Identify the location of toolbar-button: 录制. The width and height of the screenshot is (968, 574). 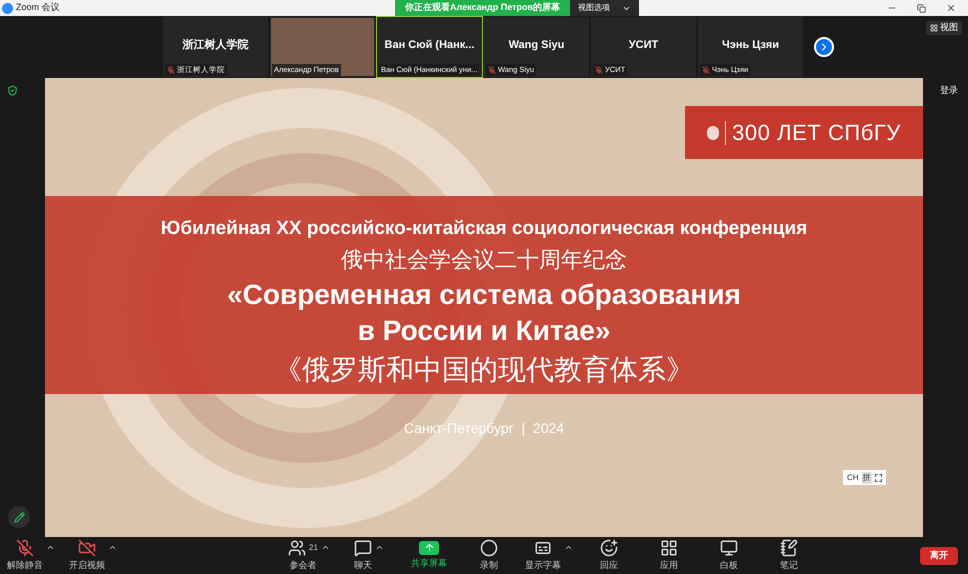
(489, 555).